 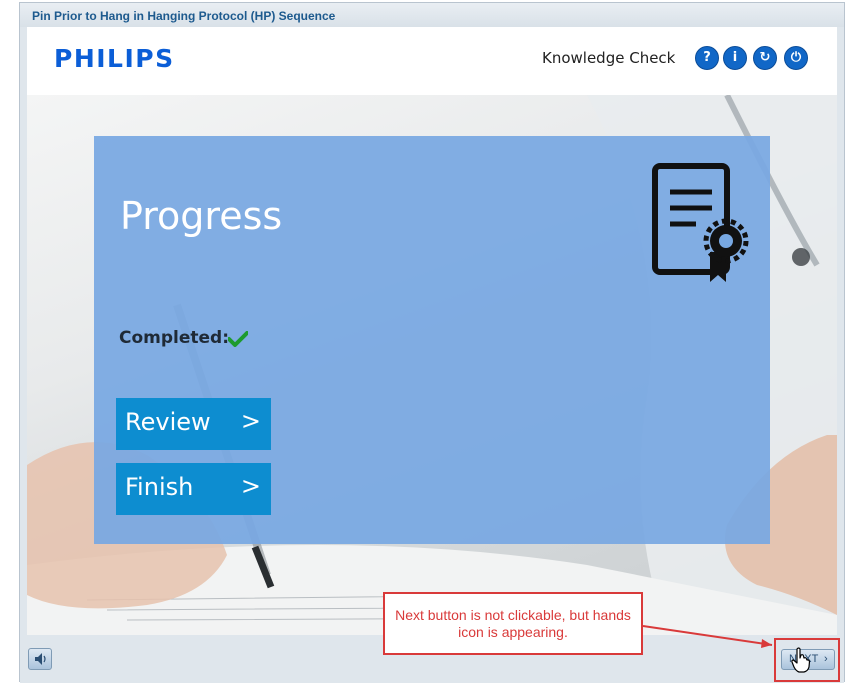 What do you see at coordinates (801, 660) in the screenshot?
I see `hand-pointer-icon` at bounding box center [801, 660].